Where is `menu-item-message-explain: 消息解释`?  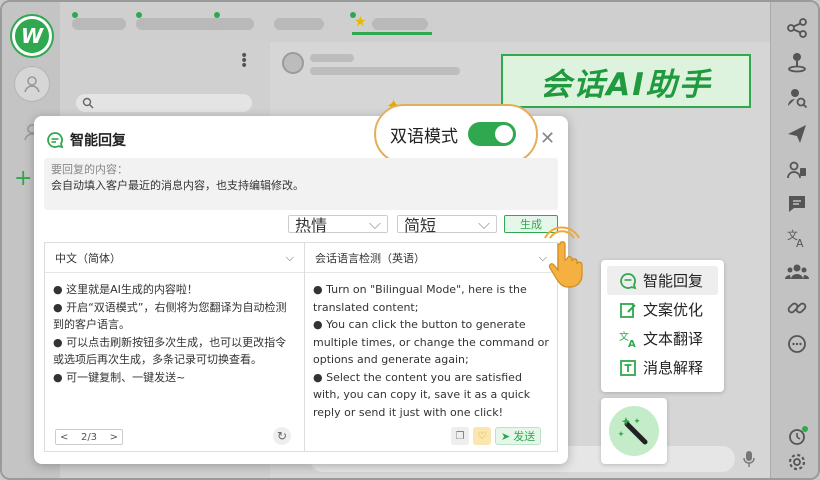 menu-item-message-explain: 消息解释 is located at coordinates (662, 367).